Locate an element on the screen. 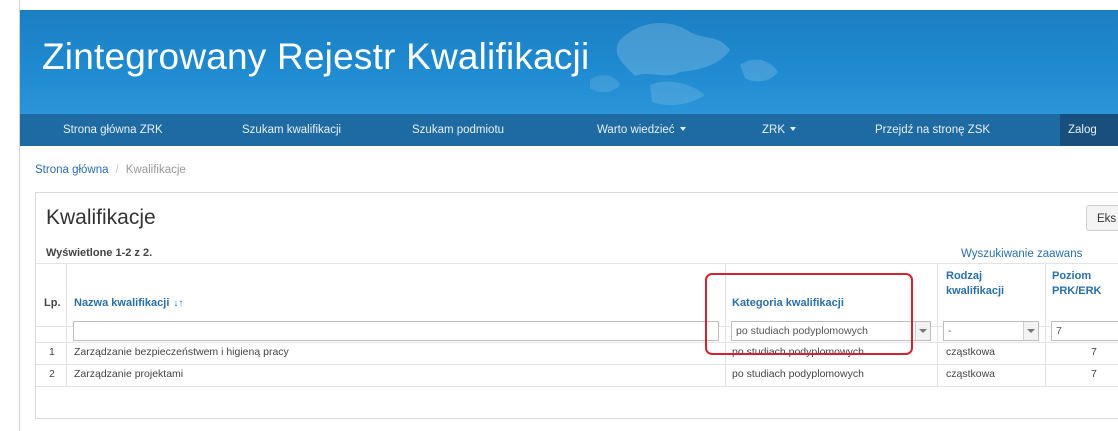 The height and width of the screenshot is (431, 1118). nav-home-link: Strona główna ZRK is located at coordinates (113, 130).